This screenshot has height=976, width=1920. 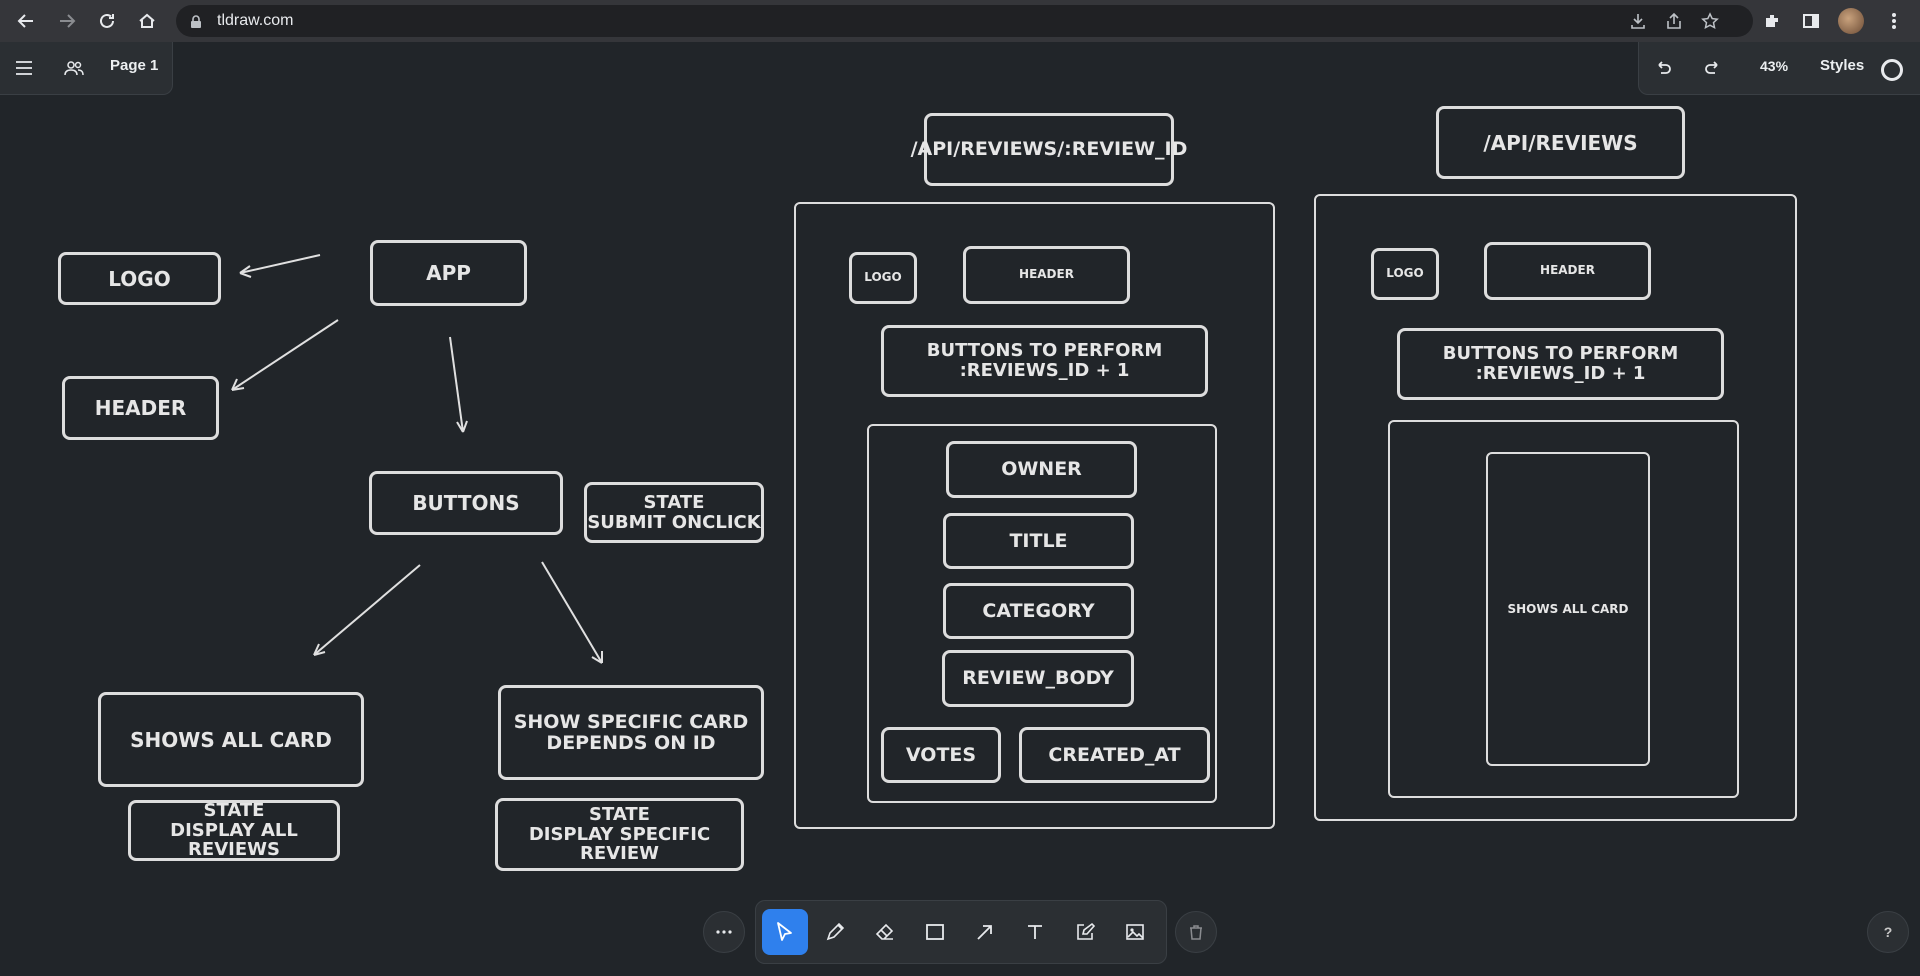 I want to click on review-body-field-box: REVIEW_BODY, so click(x=1038, y=678).